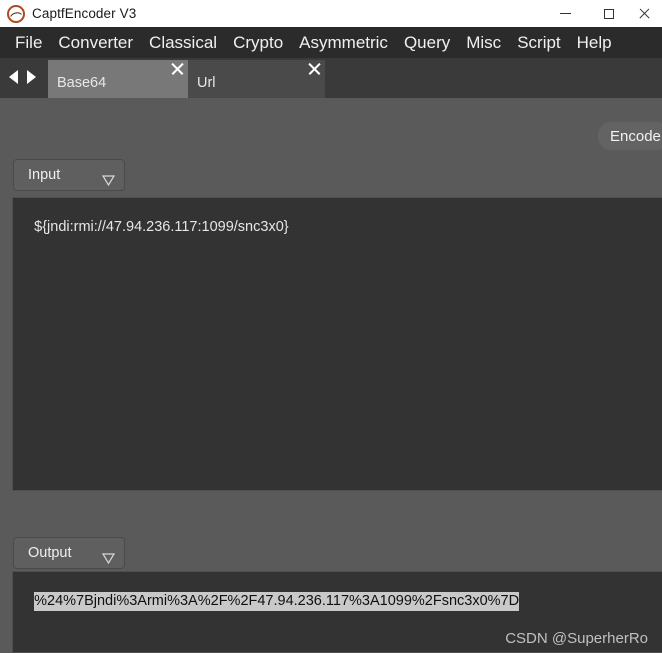 This screenshot has height=653, width=662. I want to click on menu-item-asymmetric: Asymmetric, so click(343, 43).